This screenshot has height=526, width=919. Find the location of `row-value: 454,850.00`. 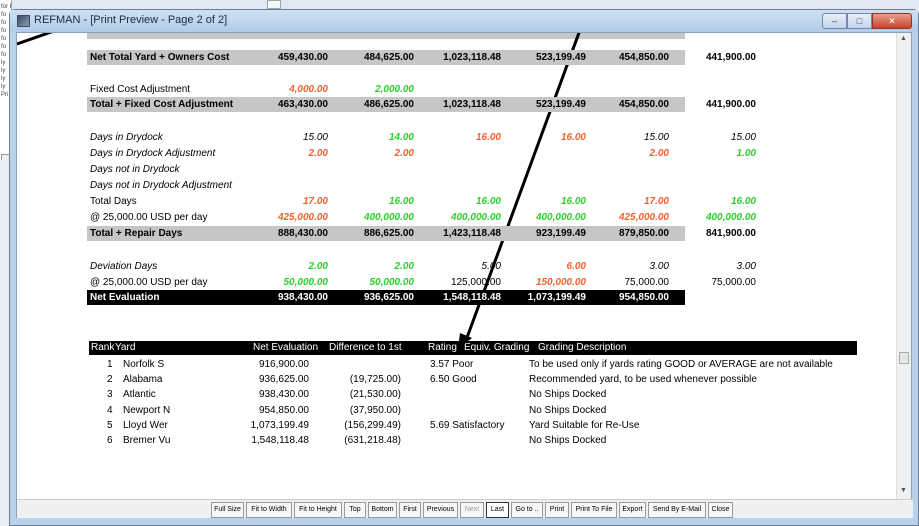

row-value: 454,850.00 is located at coordinates (643, 104).